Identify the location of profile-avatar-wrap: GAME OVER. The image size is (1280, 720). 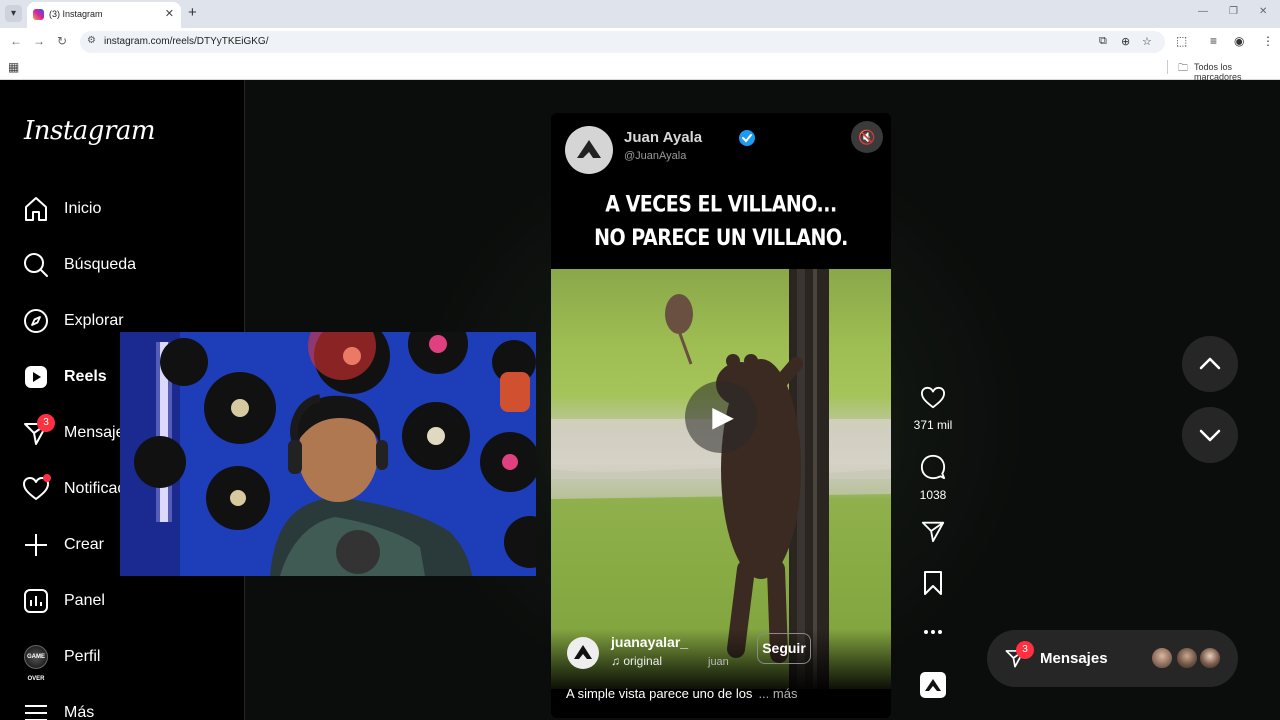
(38, 663).